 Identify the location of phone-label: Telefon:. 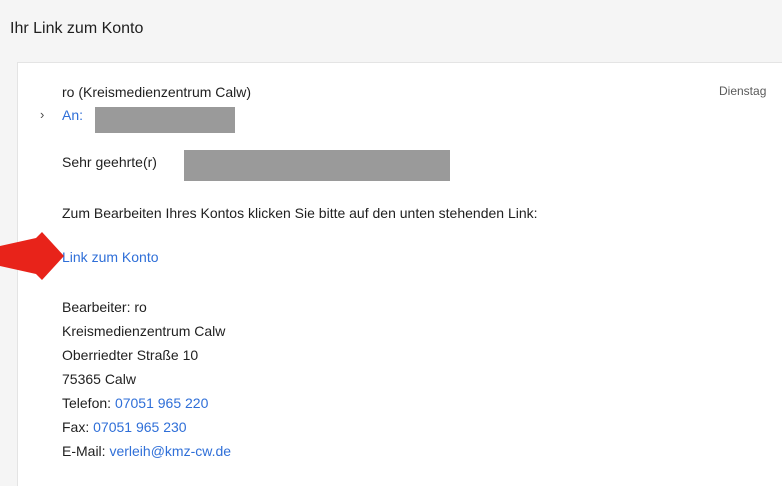
(88, 403).